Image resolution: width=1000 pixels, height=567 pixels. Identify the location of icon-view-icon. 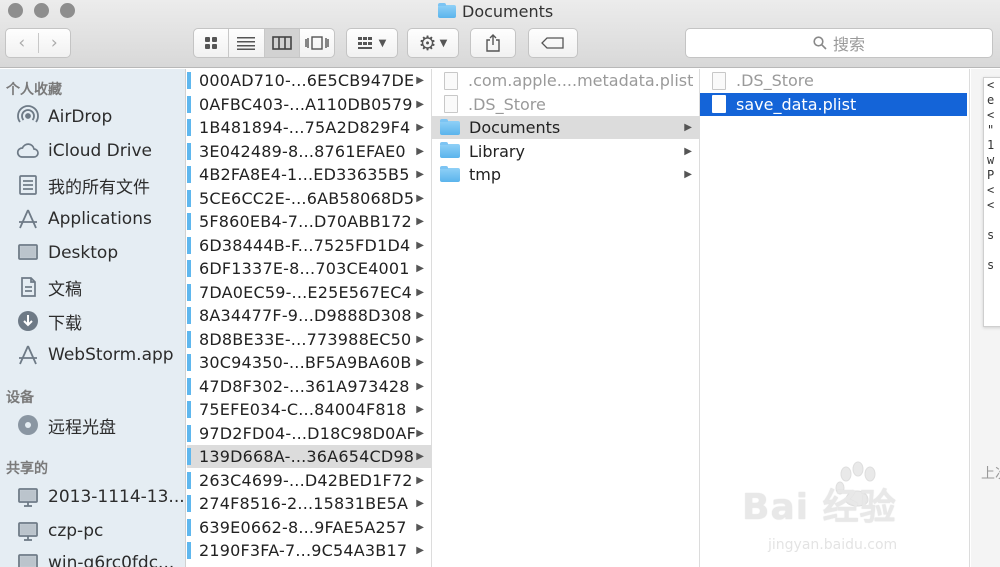
(211, 43).